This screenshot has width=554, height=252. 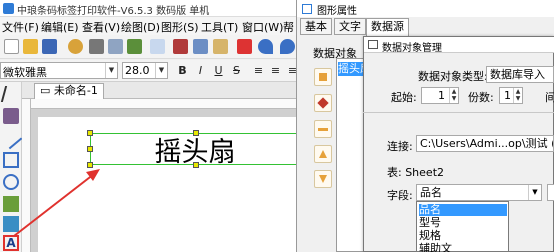 I want to click on field-option: 型号, so click(x=463, y=223).